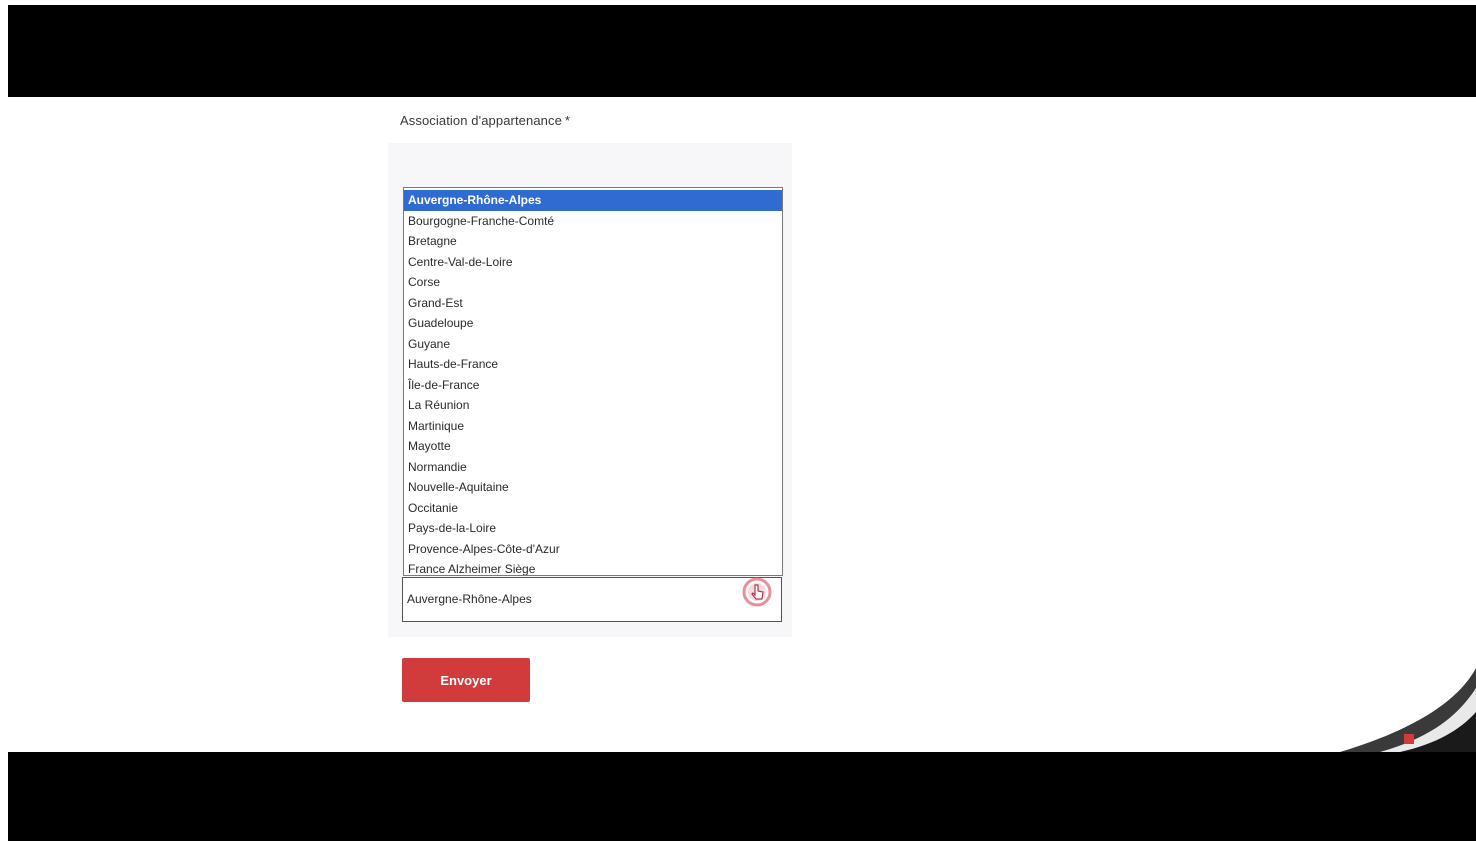 This screenshot has width=1476, height=841. I want to click on option-item: France Alzheimer Siège, so click(593, 567).